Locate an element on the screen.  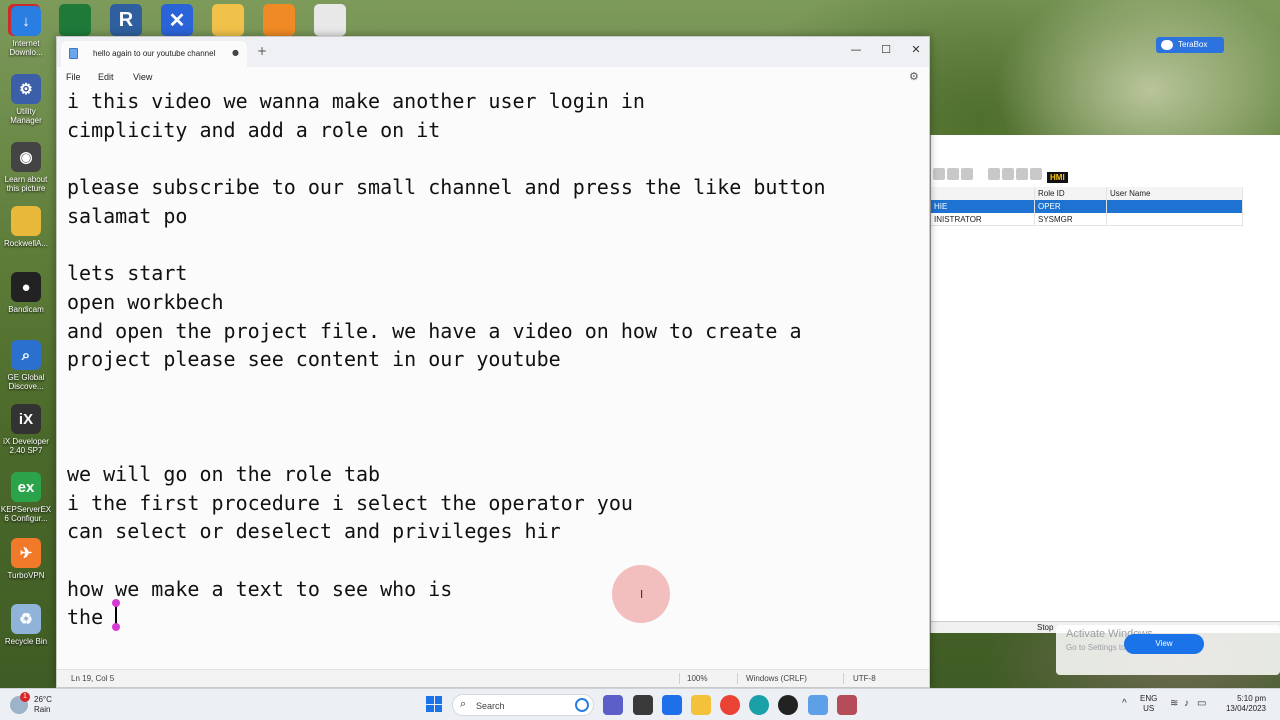
encoding: UTF-8 is located at coordinates (864, 678).